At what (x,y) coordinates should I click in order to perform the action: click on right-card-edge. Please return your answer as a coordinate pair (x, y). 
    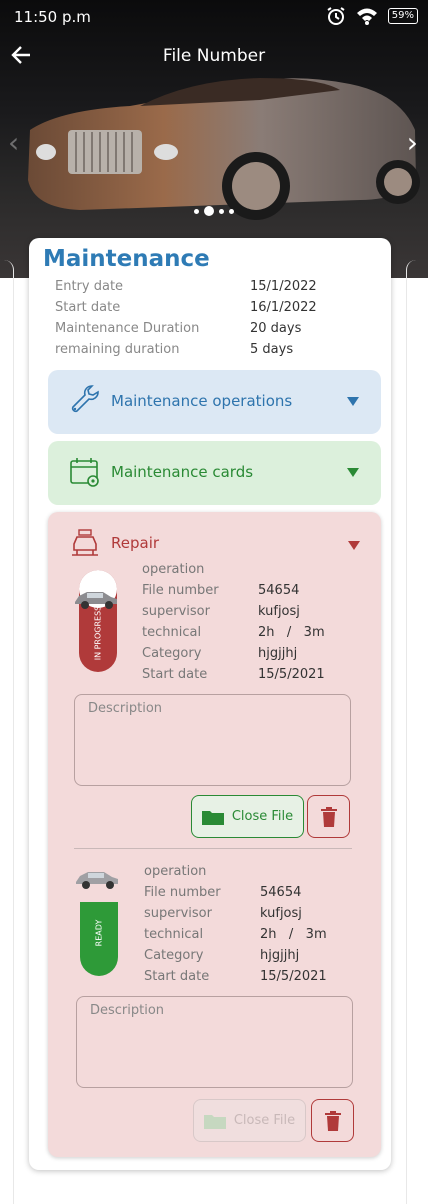
    Looking at the image, I should click on (417, 732).